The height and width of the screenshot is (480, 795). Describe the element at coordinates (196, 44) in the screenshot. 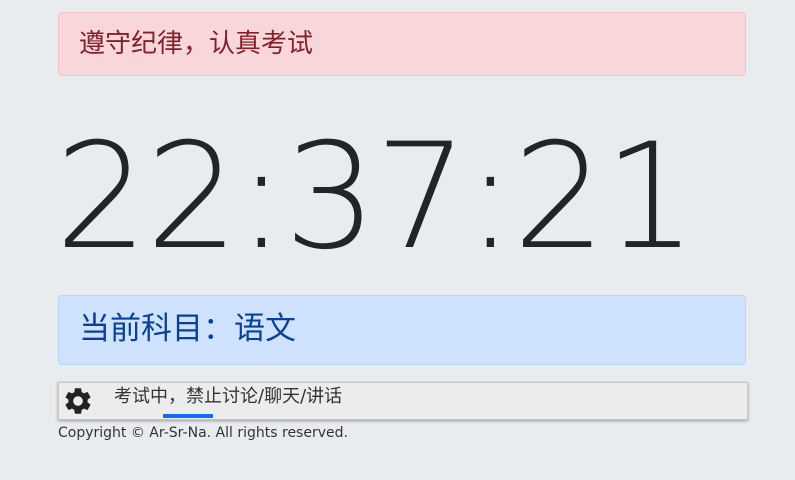

I see `discipline-alert-text: 遵守纪律，认真考试` at that location.